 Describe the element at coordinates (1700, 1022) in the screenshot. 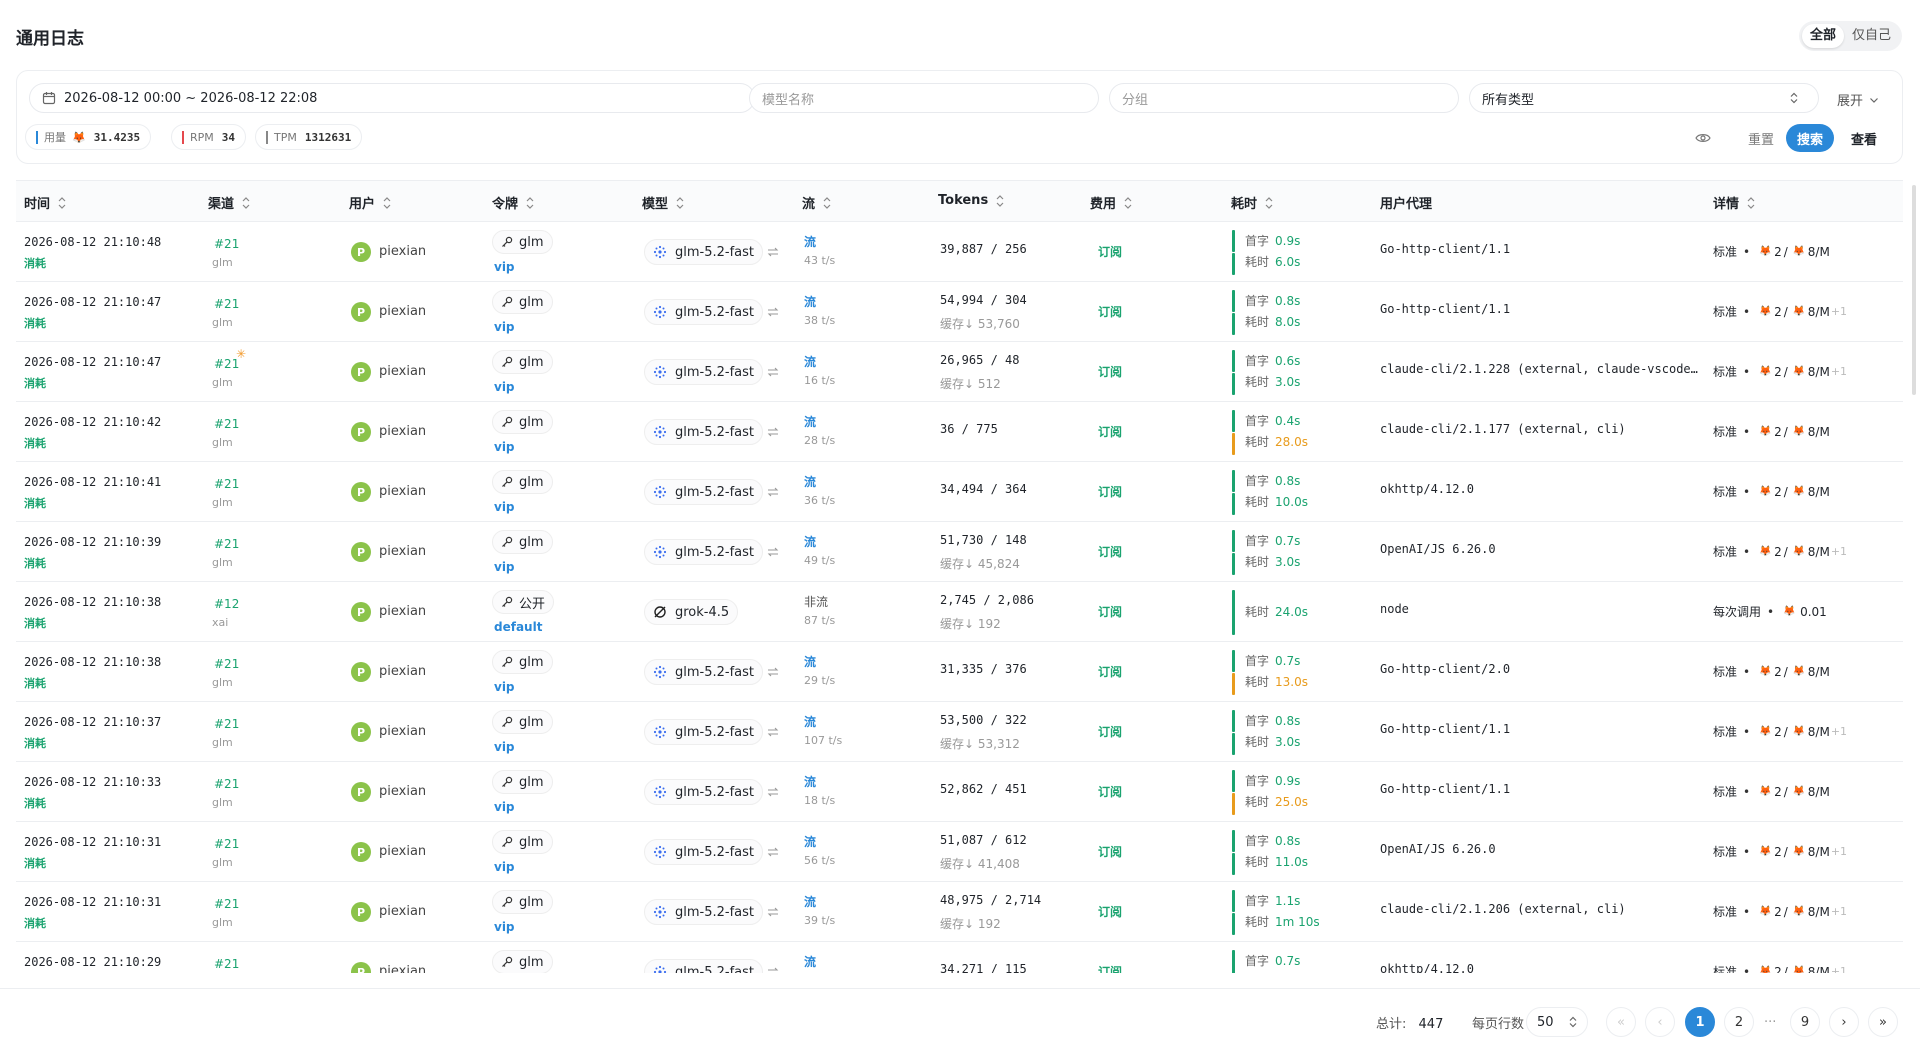

I see `page-button-1: 1` at that location.